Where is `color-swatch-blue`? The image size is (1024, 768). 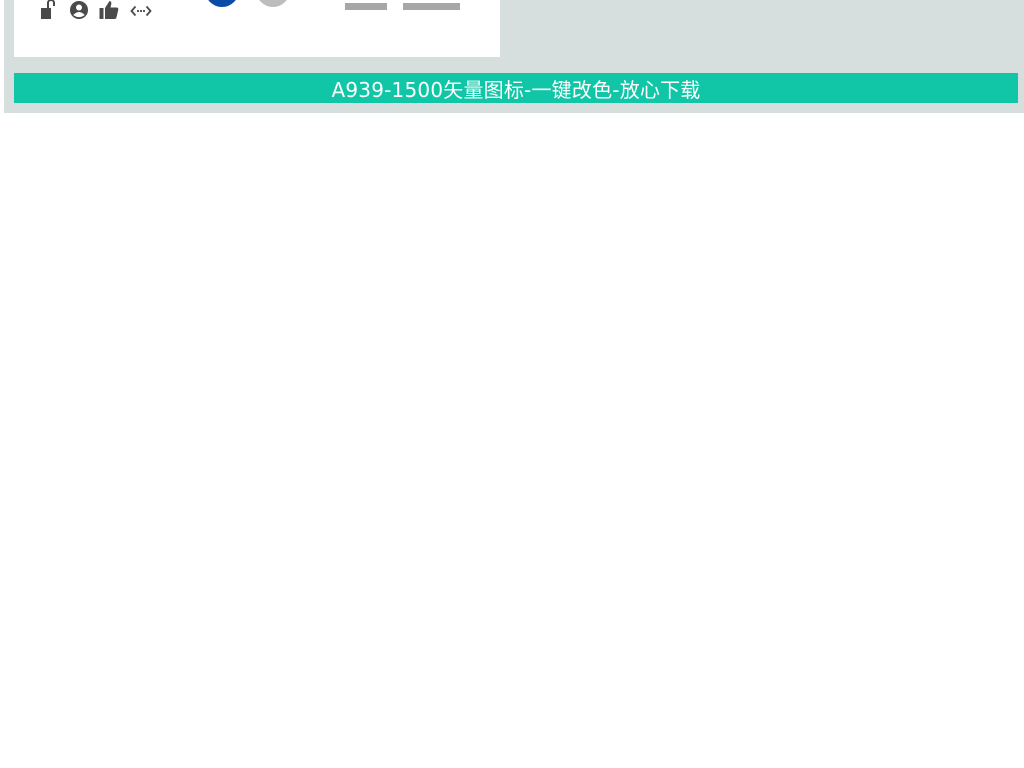 color-swatch-blue is located at coordinates (222, 3).